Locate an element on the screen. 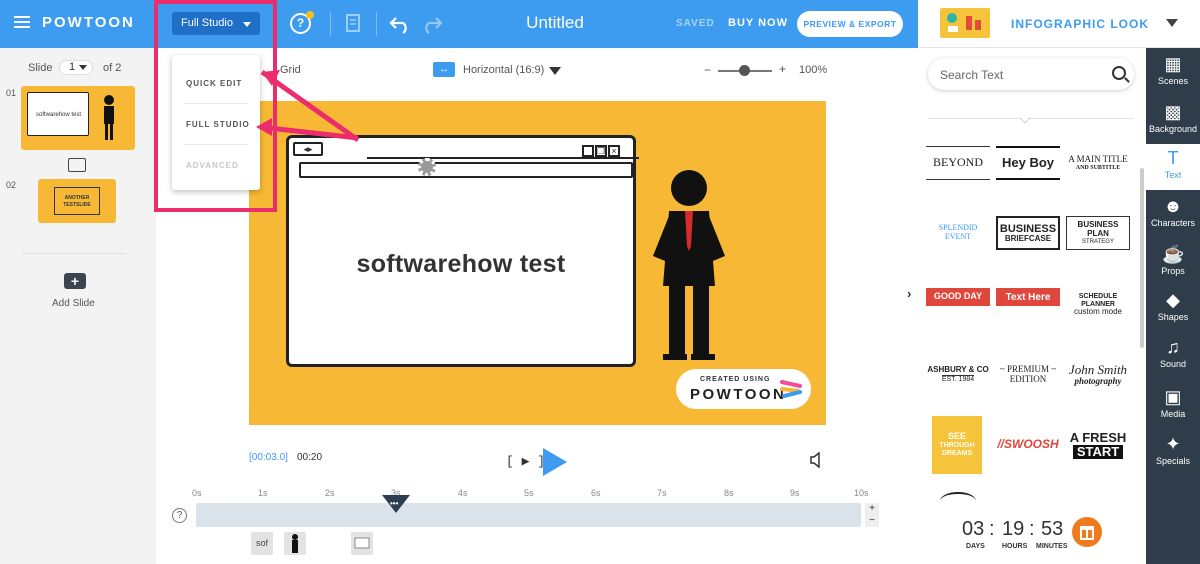  text-style-main-title: A MAIN TITLE AND SUBTITLE is located at coordinates (1098, 163).